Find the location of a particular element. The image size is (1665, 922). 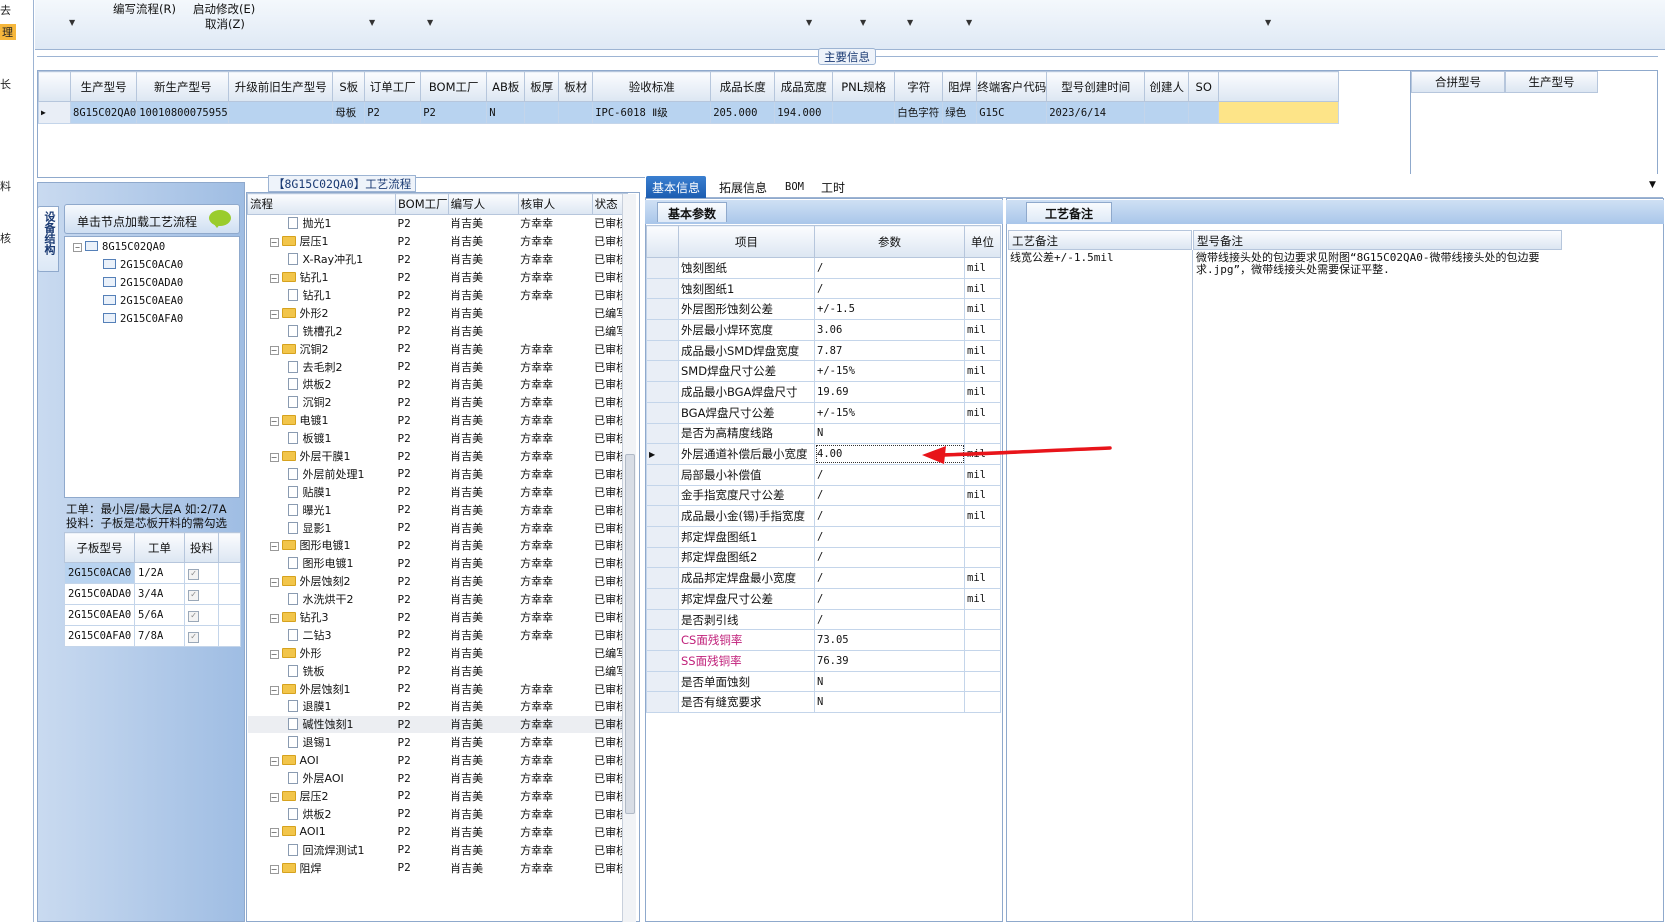

tree-node: 2G15C0AFA0 is located at coordinates (143, 319).